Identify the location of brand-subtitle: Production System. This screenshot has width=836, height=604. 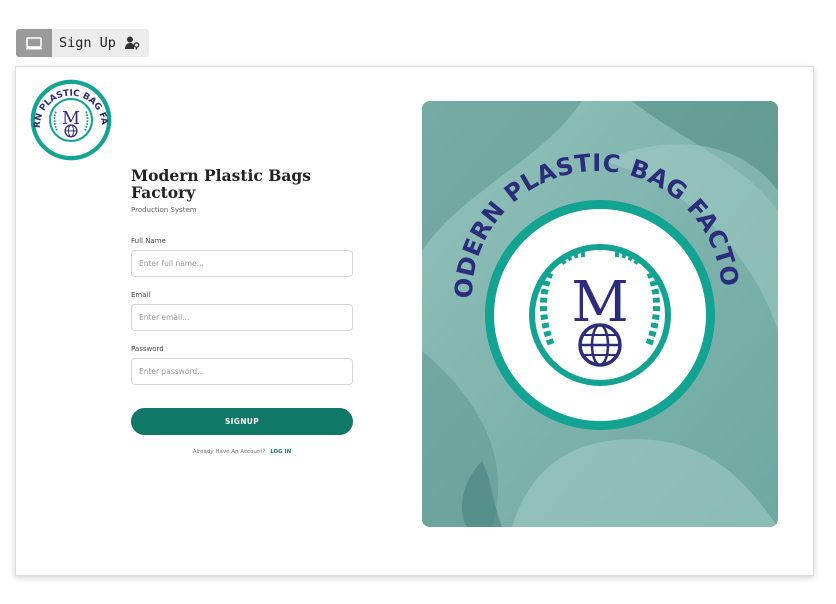
(164, 210).